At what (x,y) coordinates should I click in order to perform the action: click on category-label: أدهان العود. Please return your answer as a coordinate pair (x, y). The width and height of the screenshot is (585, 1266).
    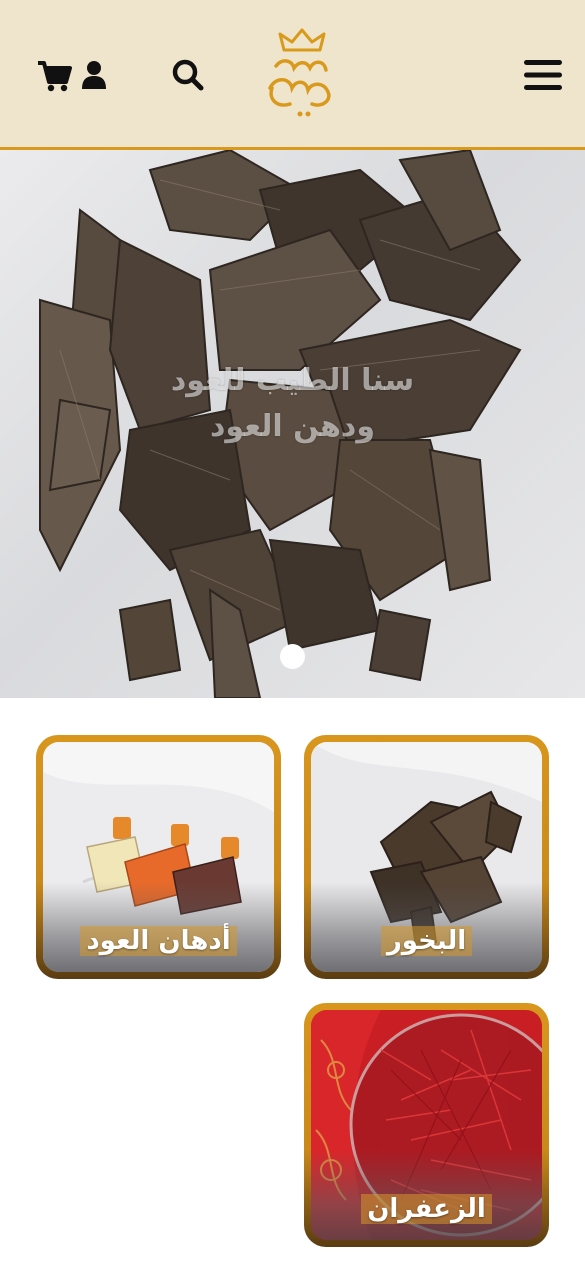
    Looking at the image, I should click on (158, 941).